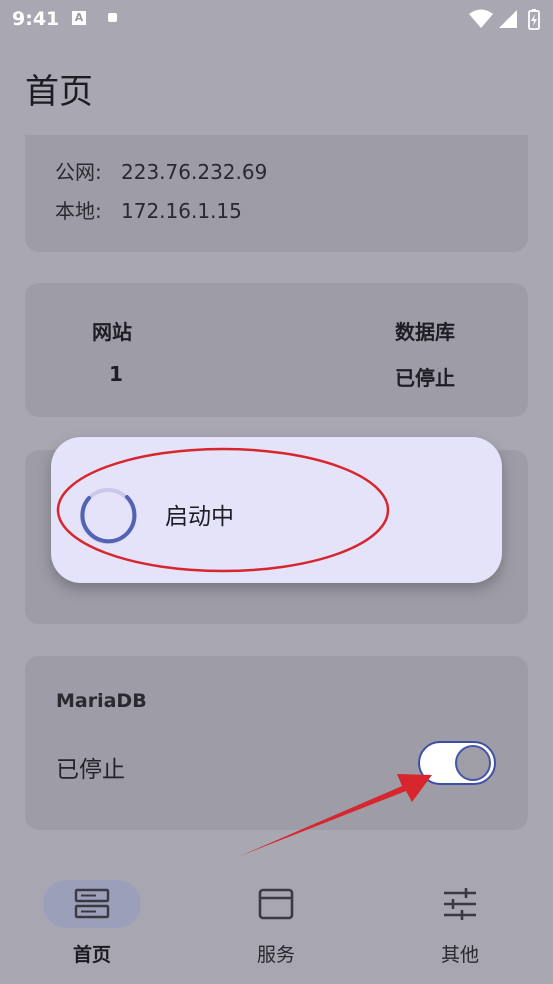 The image size is (553, 984). Describe the element at coordinates (276, 350) in the screenshot. I see `stats-card: 网站 1 数据库 已停止` at that location.